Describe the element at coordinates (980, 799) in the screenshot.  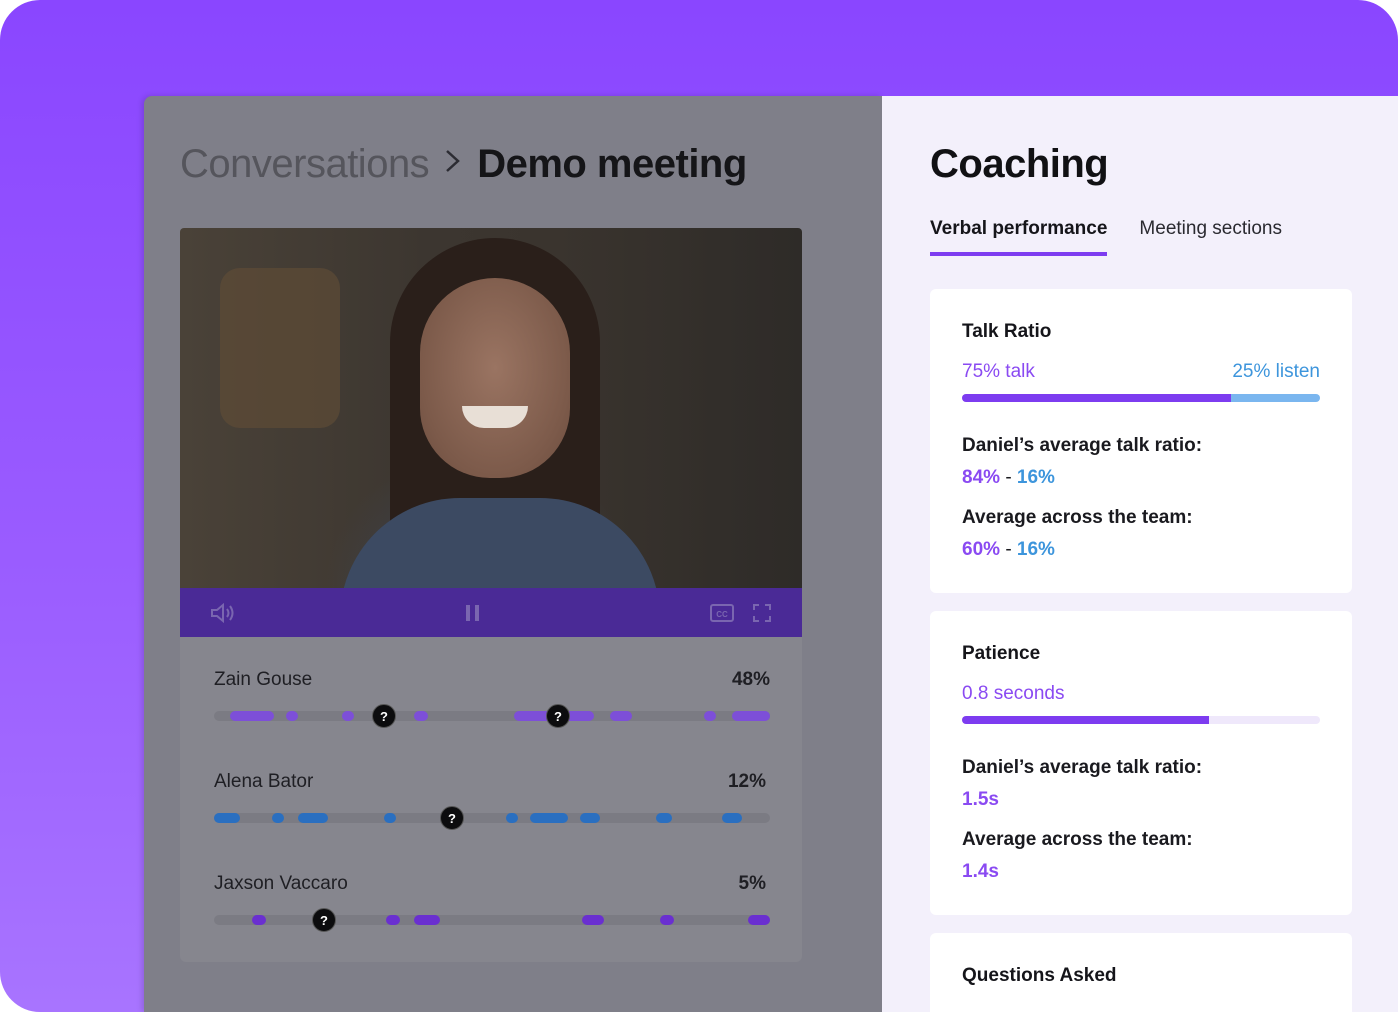
I see `daniel-patience-value: 1.5s` at that location.